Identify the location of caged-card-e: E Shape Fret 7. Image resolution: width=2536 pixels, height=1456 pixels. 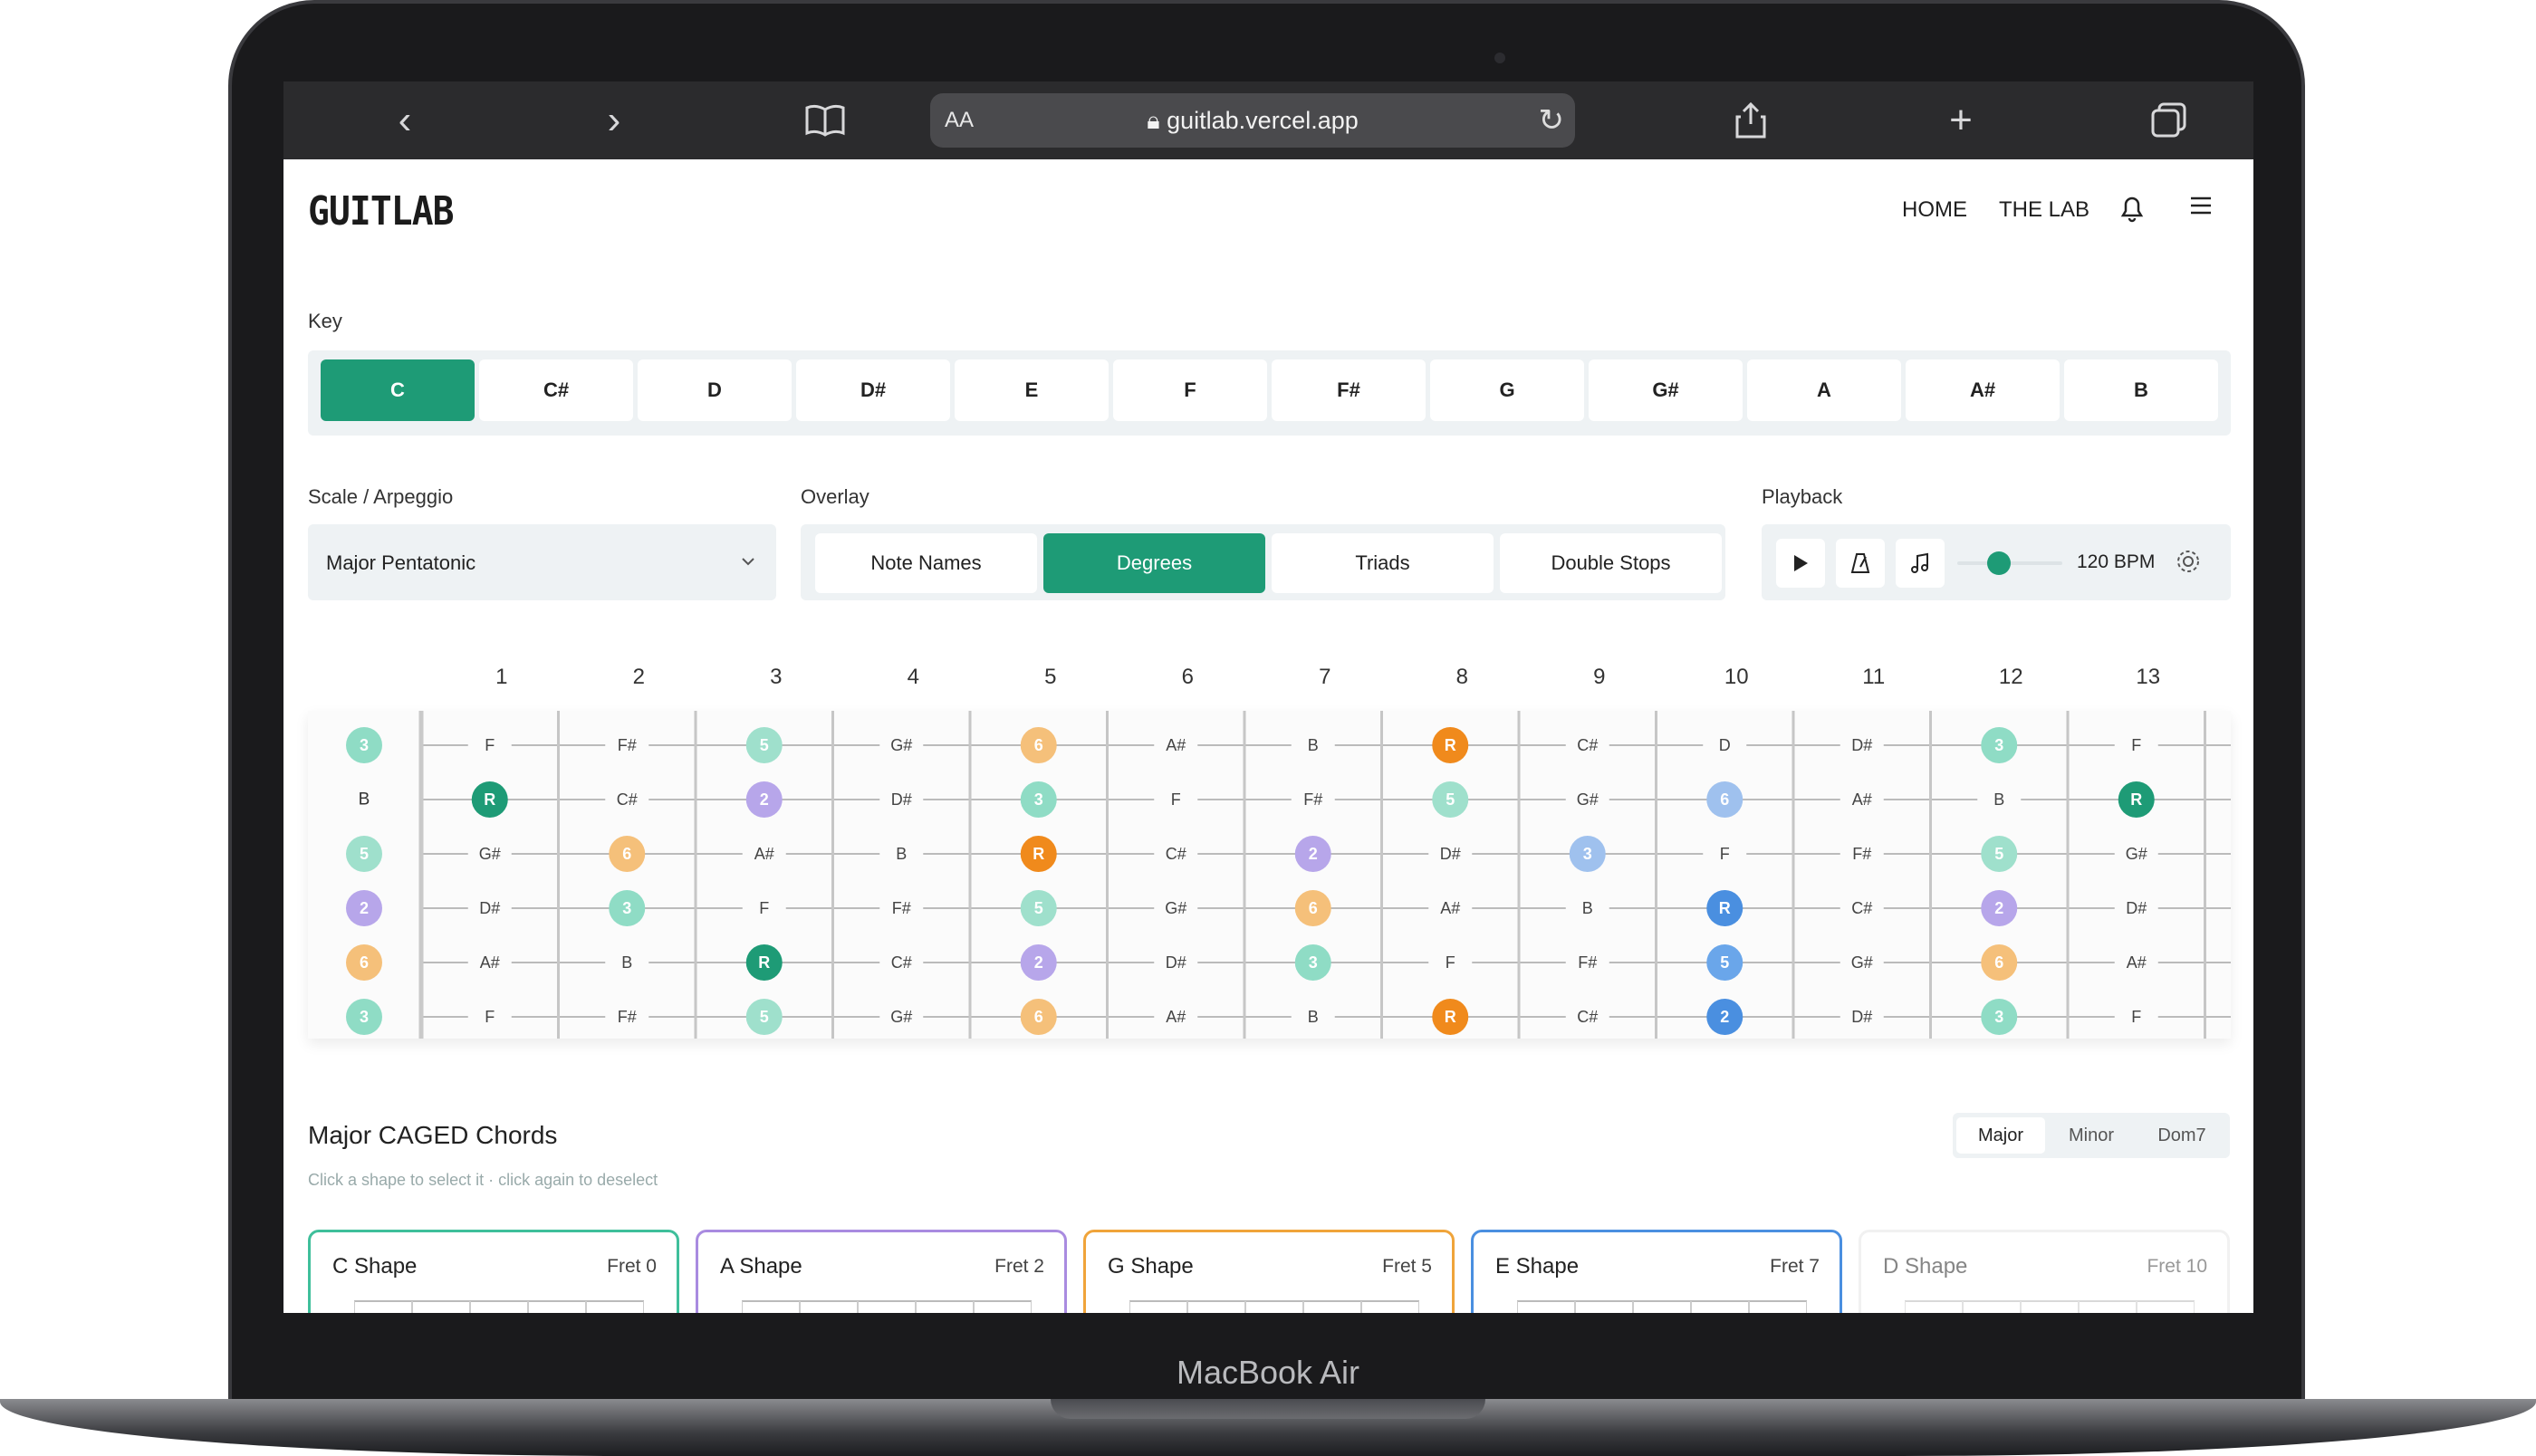
(1656, 1272).